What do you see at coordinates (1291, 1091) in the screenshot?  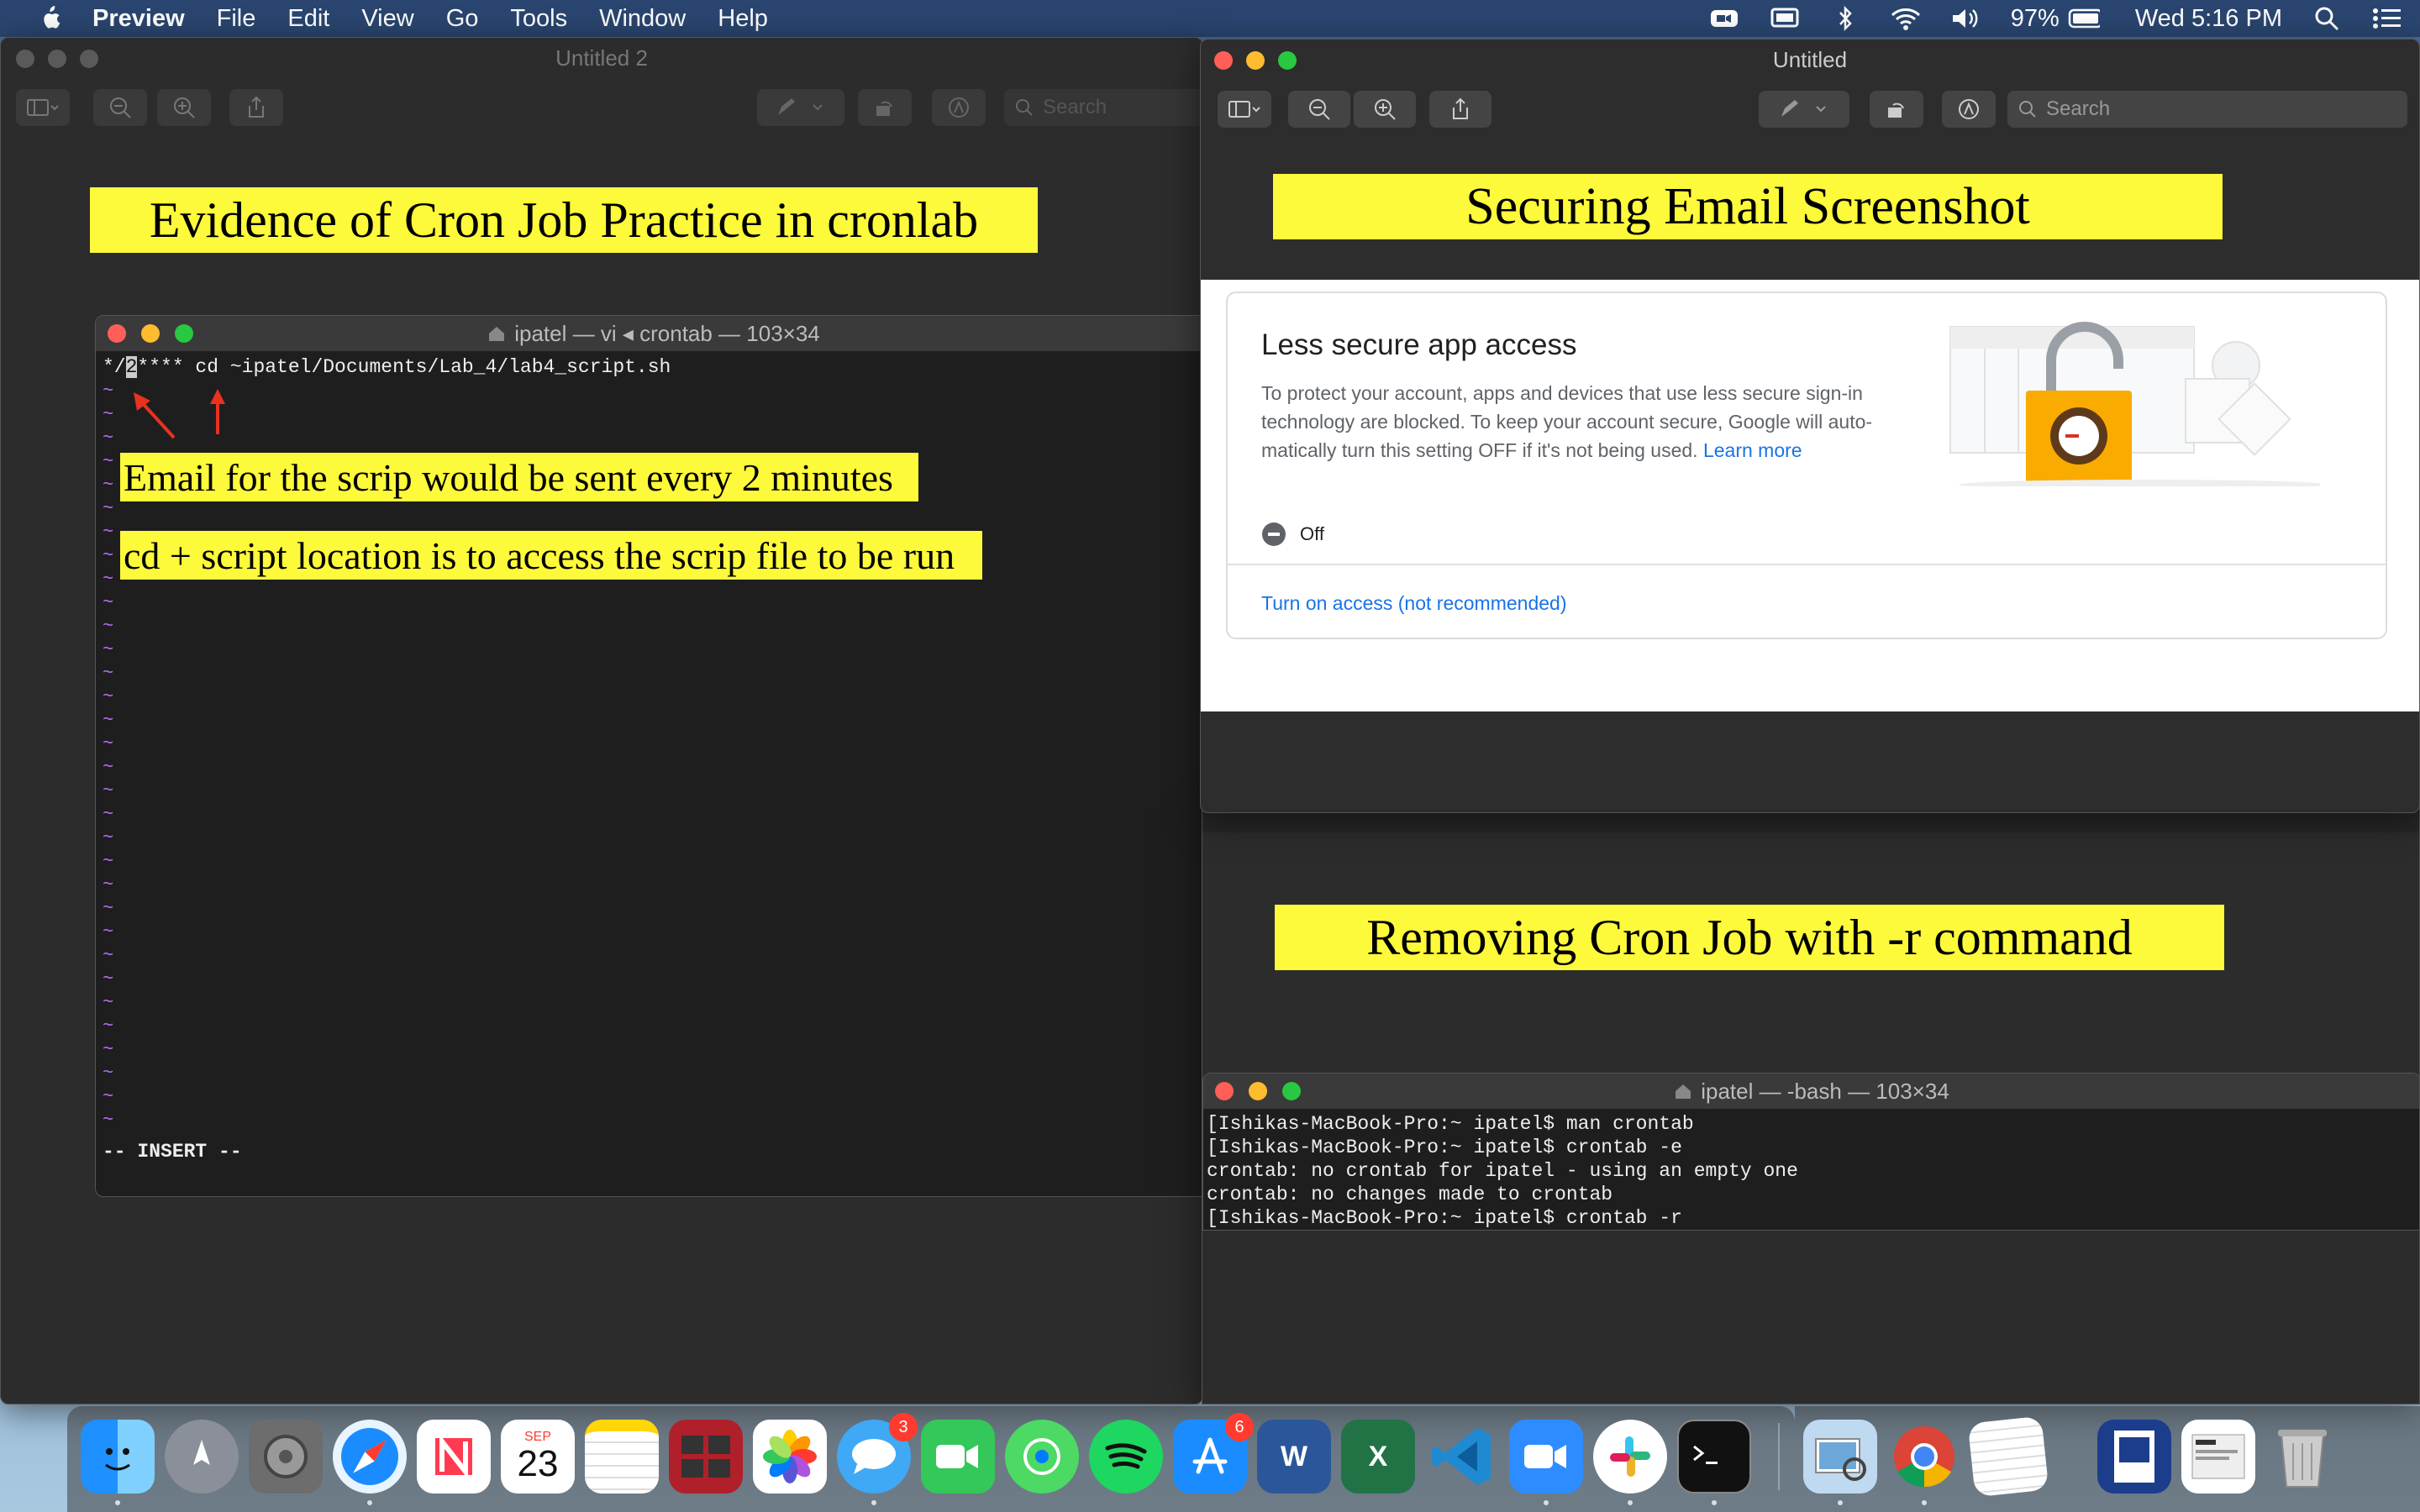 I see `bash-zoom-button` at bounding box center [1291, 1091].